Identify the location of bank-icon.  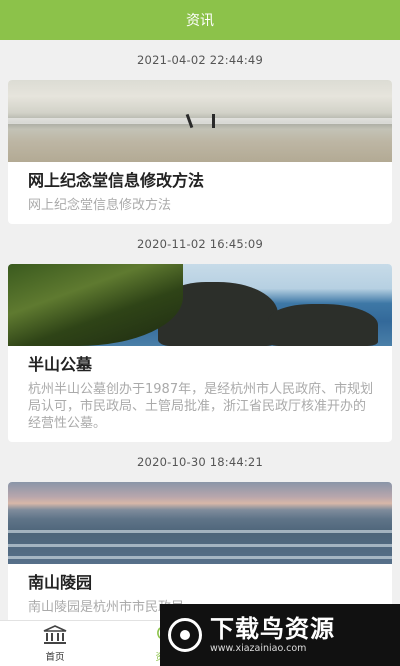
(55, 634).